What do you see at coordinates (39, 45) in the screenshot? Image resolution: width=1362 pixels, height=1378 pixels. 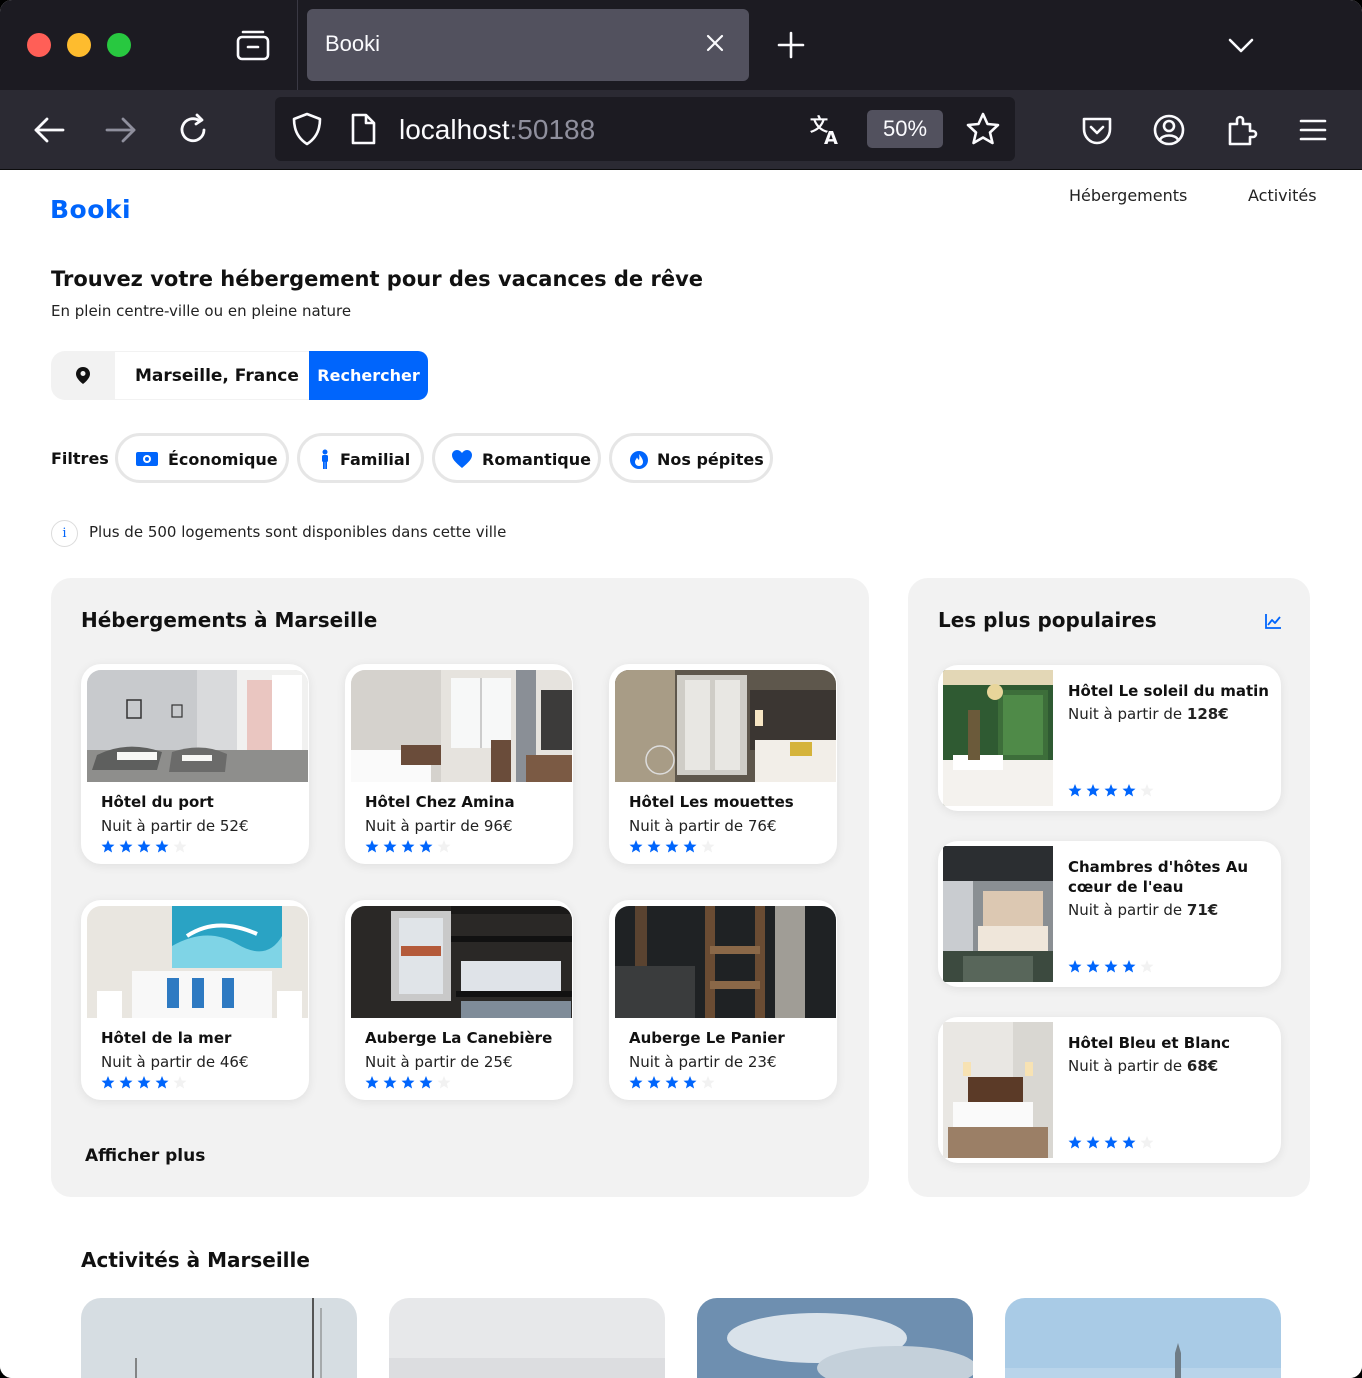 I see `close-window-button` at bounding box center [39, 45].